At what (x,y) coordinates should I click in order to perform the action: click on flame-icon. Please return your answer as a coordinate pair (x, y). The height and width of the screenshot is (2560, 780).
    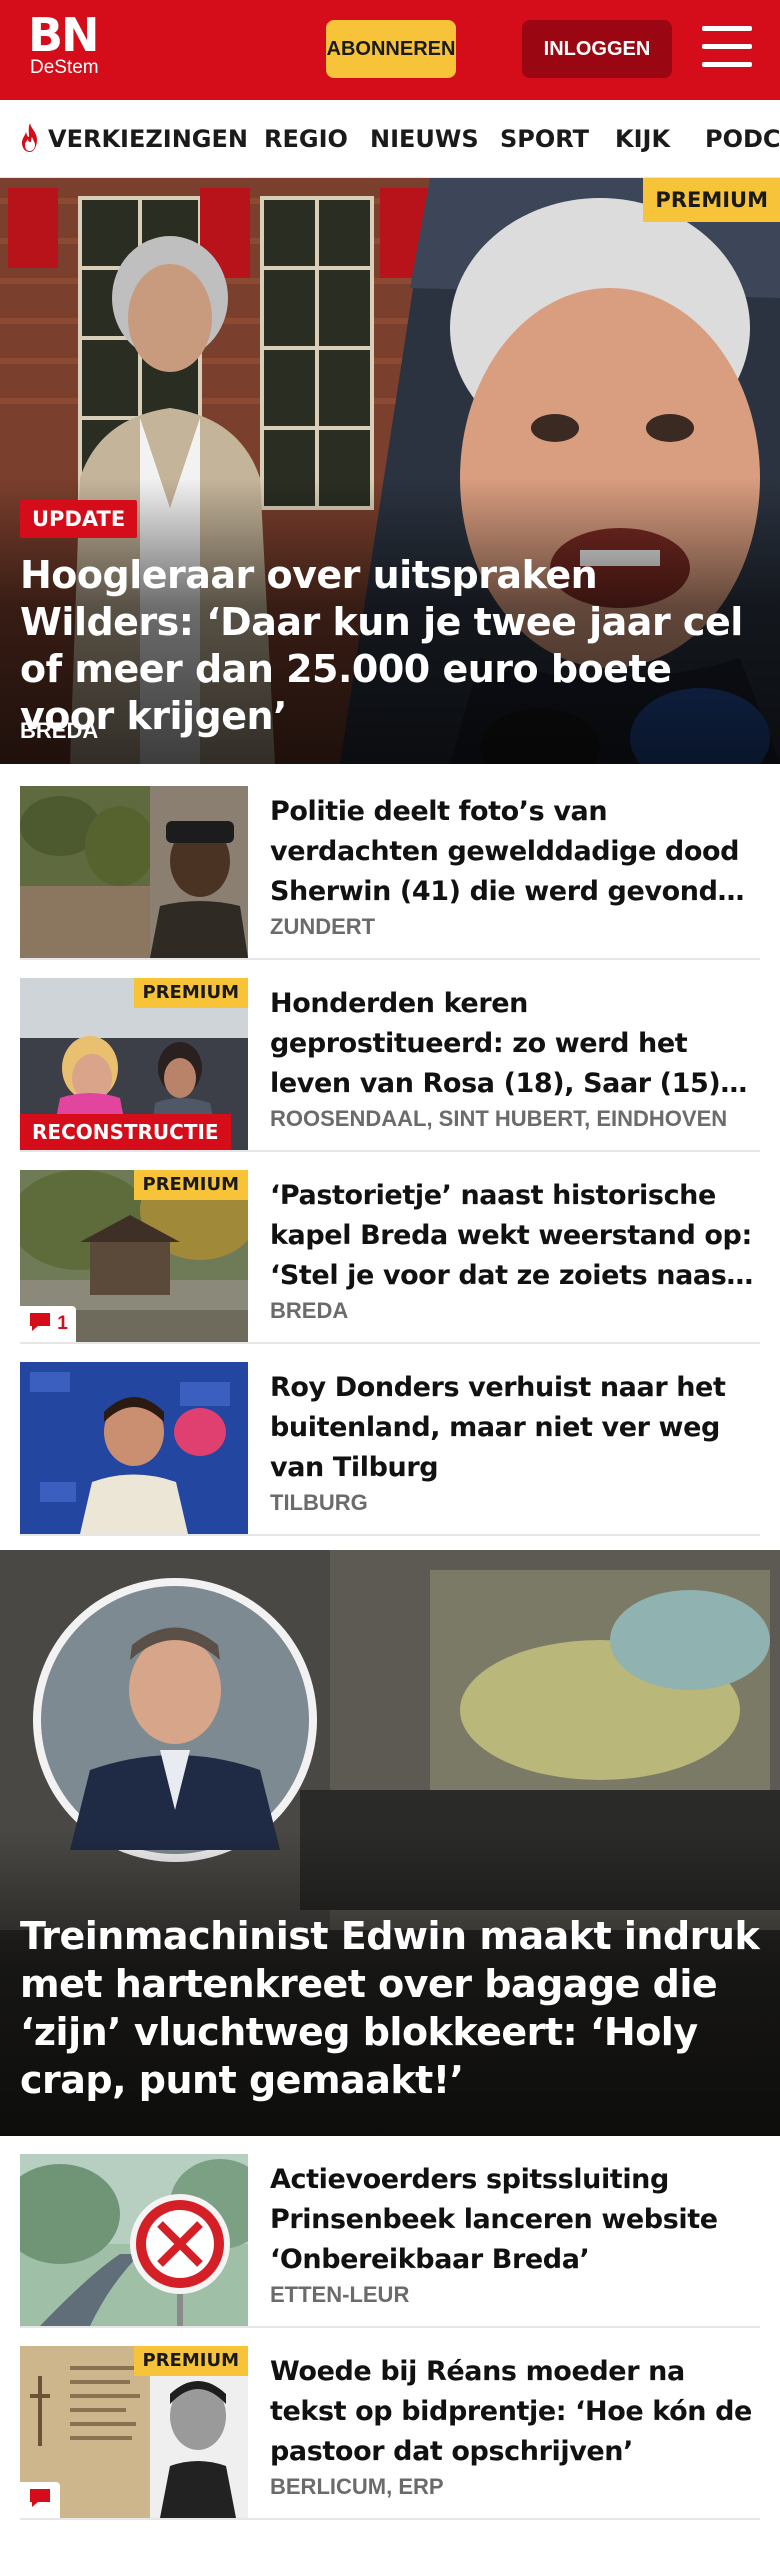
    Looking at the image, I should click on (29, 137).